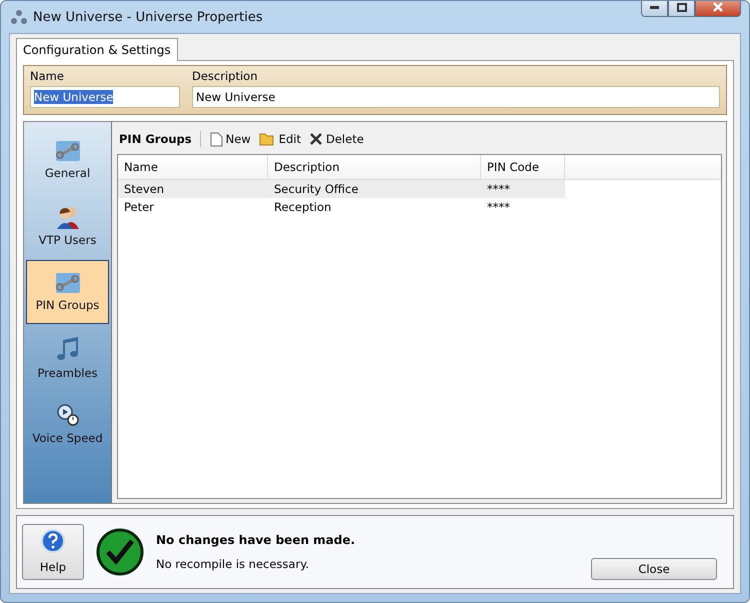 The image size is (750, 603). What do you see at coordinates (97, 49) in the screenshot?
I see `tab: Configuration & Settings` at bounding box center [97, 49].